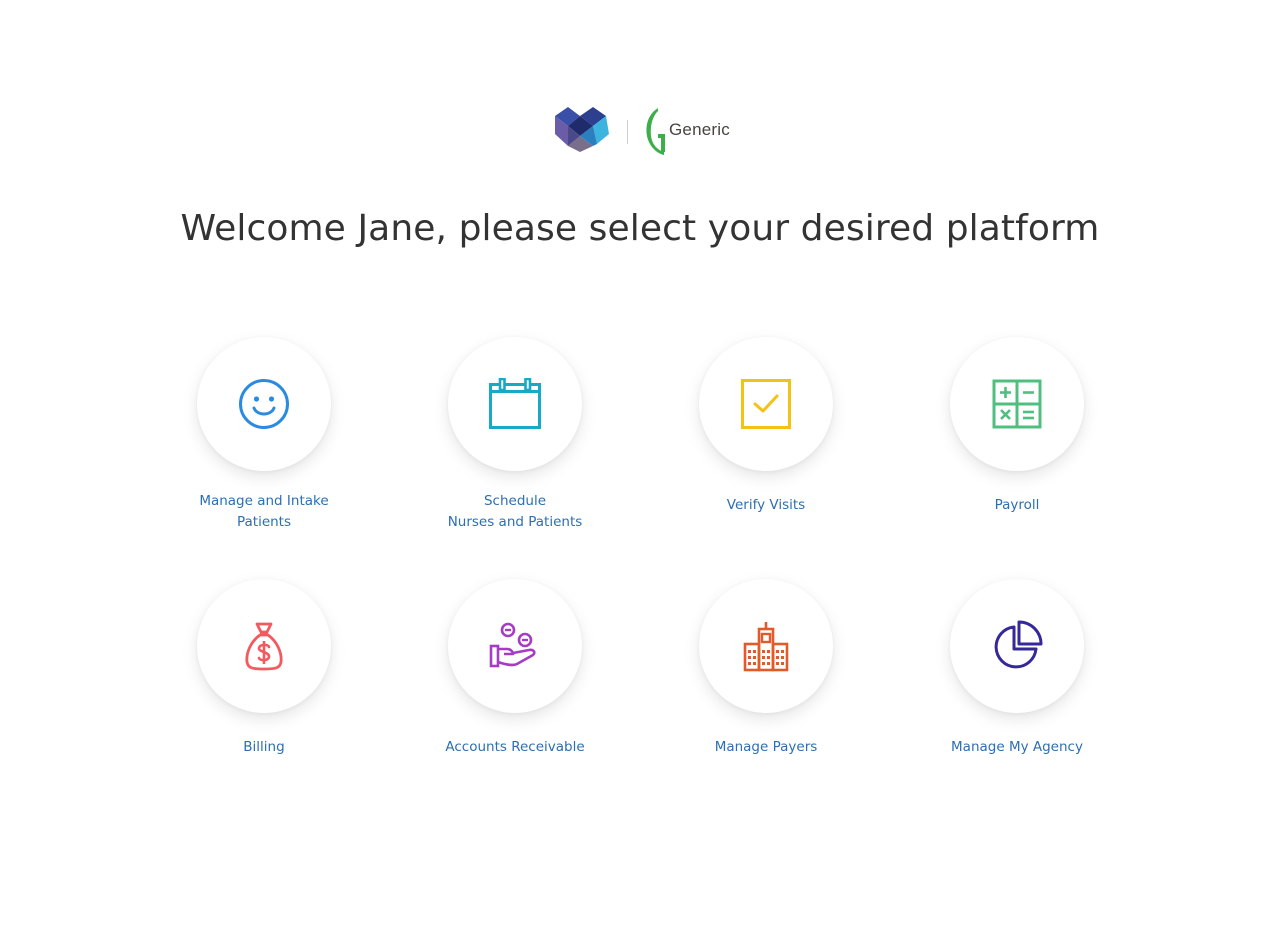  I want to click on platform-label-line1: Schedule, so click(515, 501).